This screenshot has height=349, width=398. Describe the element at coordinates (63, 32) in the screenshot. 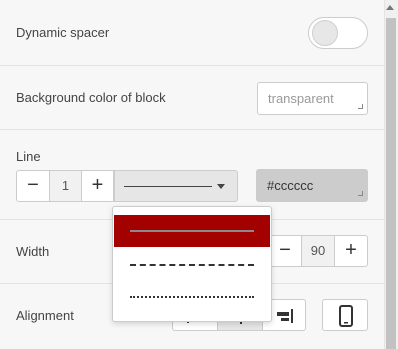

I see `dynamic-spacer-label: Dynamic spacer` at that location.